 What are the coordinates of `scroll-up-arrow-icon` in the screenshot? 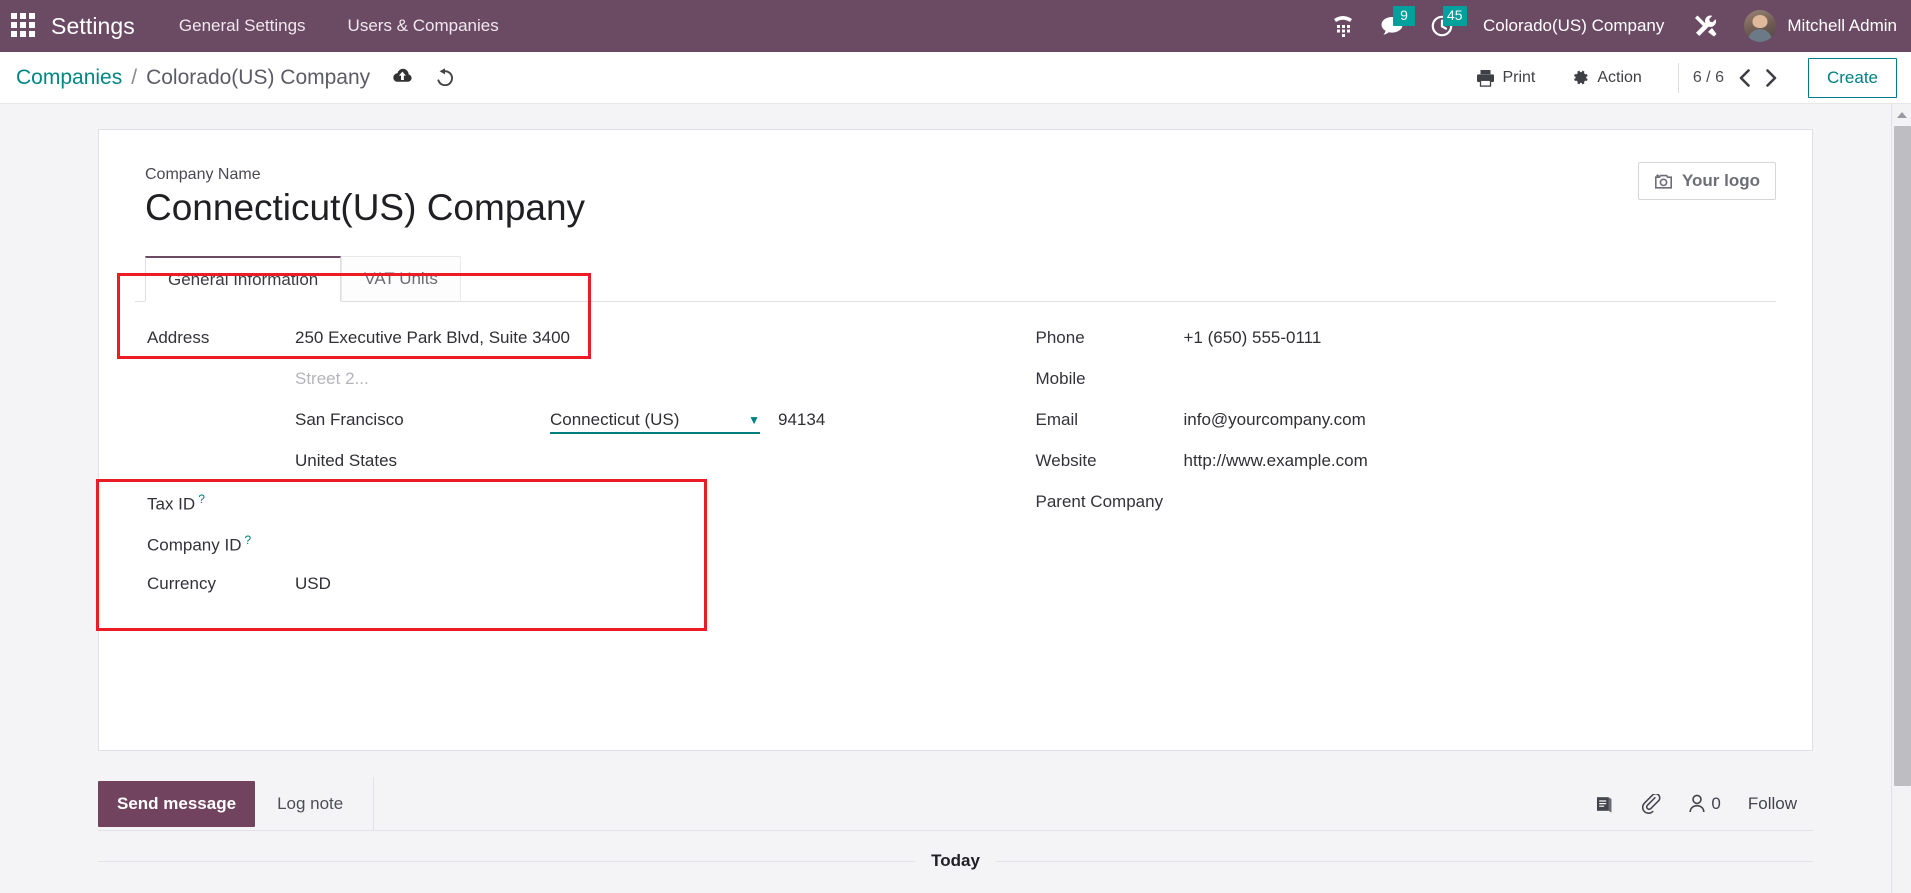 It's located at (1901, 115).